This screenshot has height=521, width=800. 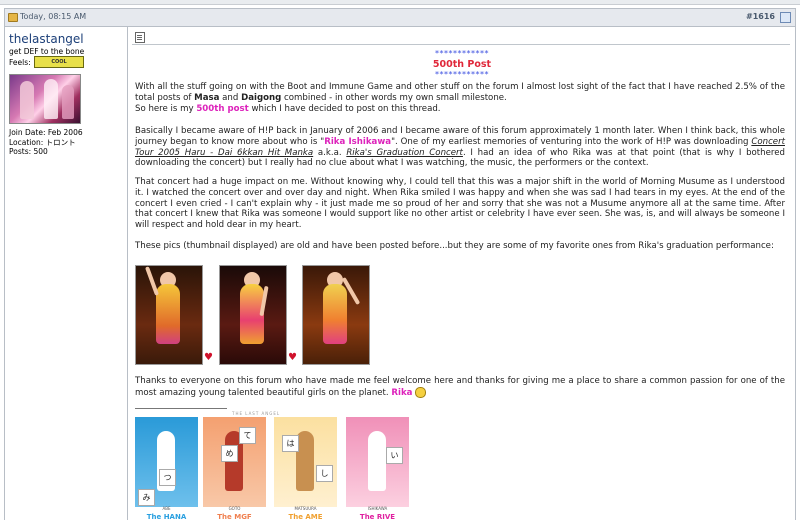 What do you see at coordinates (13, 17) in the screenshot?
I see `folder-icon` at bounding box center [13, 17].